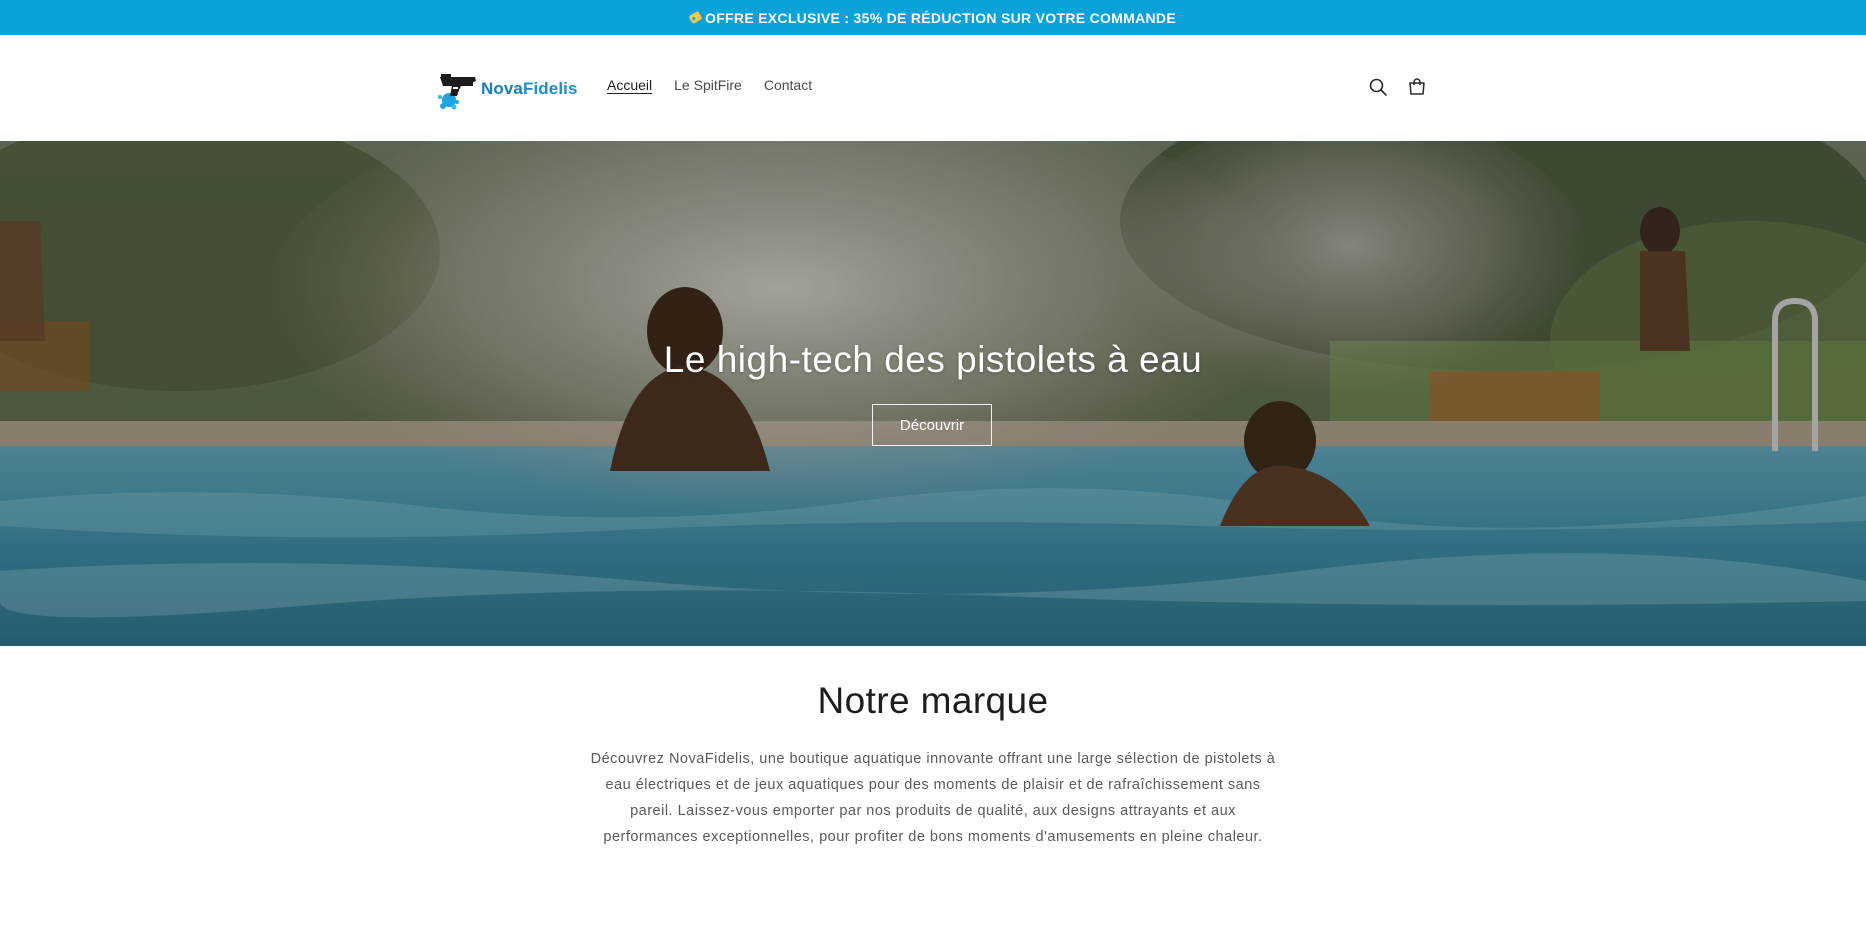 The width and height of the screenshot is (1866, 927). Describe the element at coordinates (550, 88) in the screenshot. I see `logo-text-fidelis: Fidelis` at that location.